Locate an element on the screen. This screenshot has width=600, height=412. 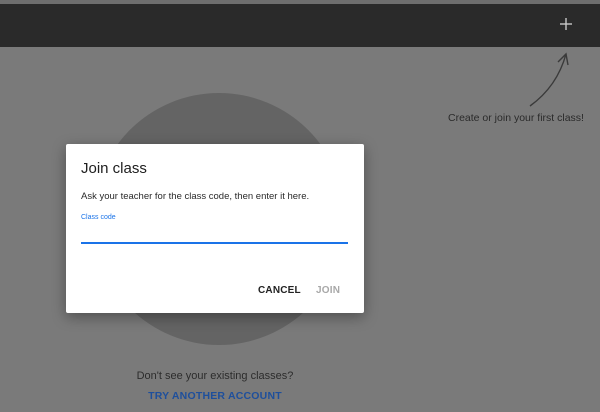
hint-arrow-icon is located at coordinates (549, 79).